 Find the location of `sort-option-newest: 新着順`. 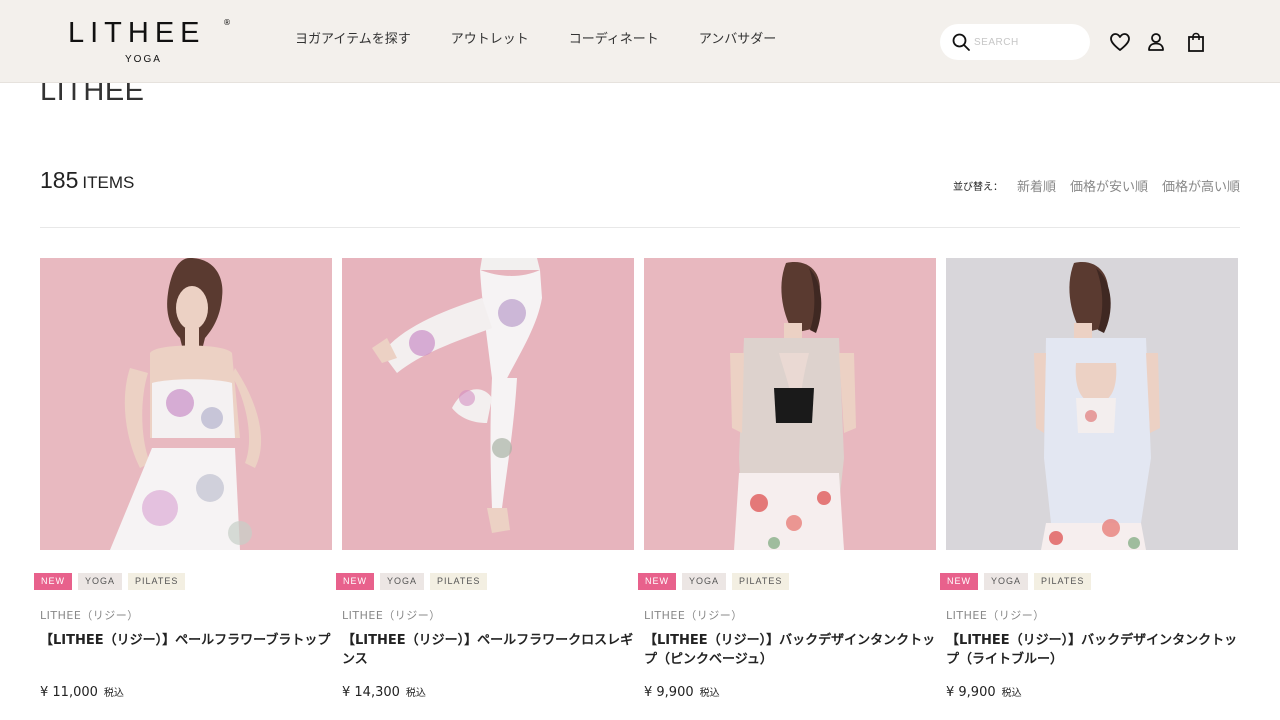

sort-option-newest: 新着順 is located at coordinates (1036, 185).